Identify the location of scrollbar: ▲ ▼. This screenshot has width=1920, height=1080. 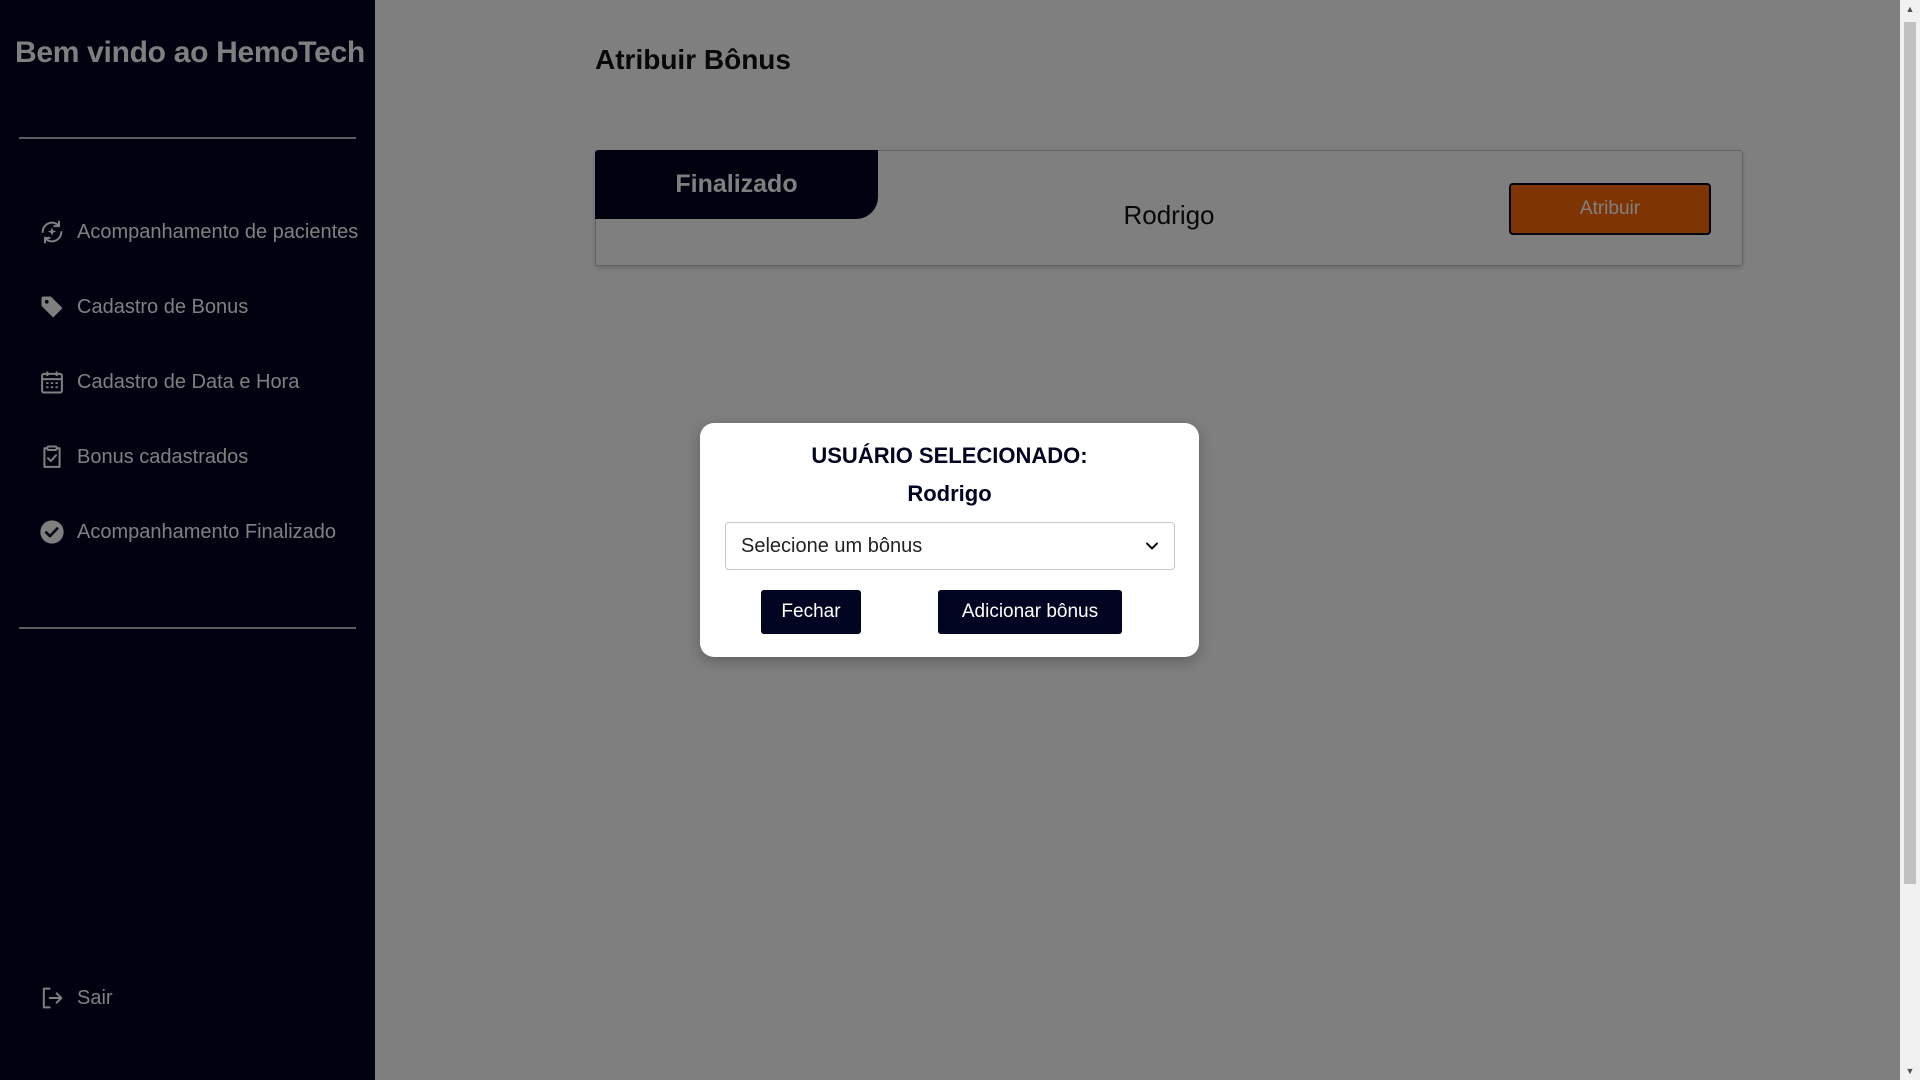
(1910, 540).